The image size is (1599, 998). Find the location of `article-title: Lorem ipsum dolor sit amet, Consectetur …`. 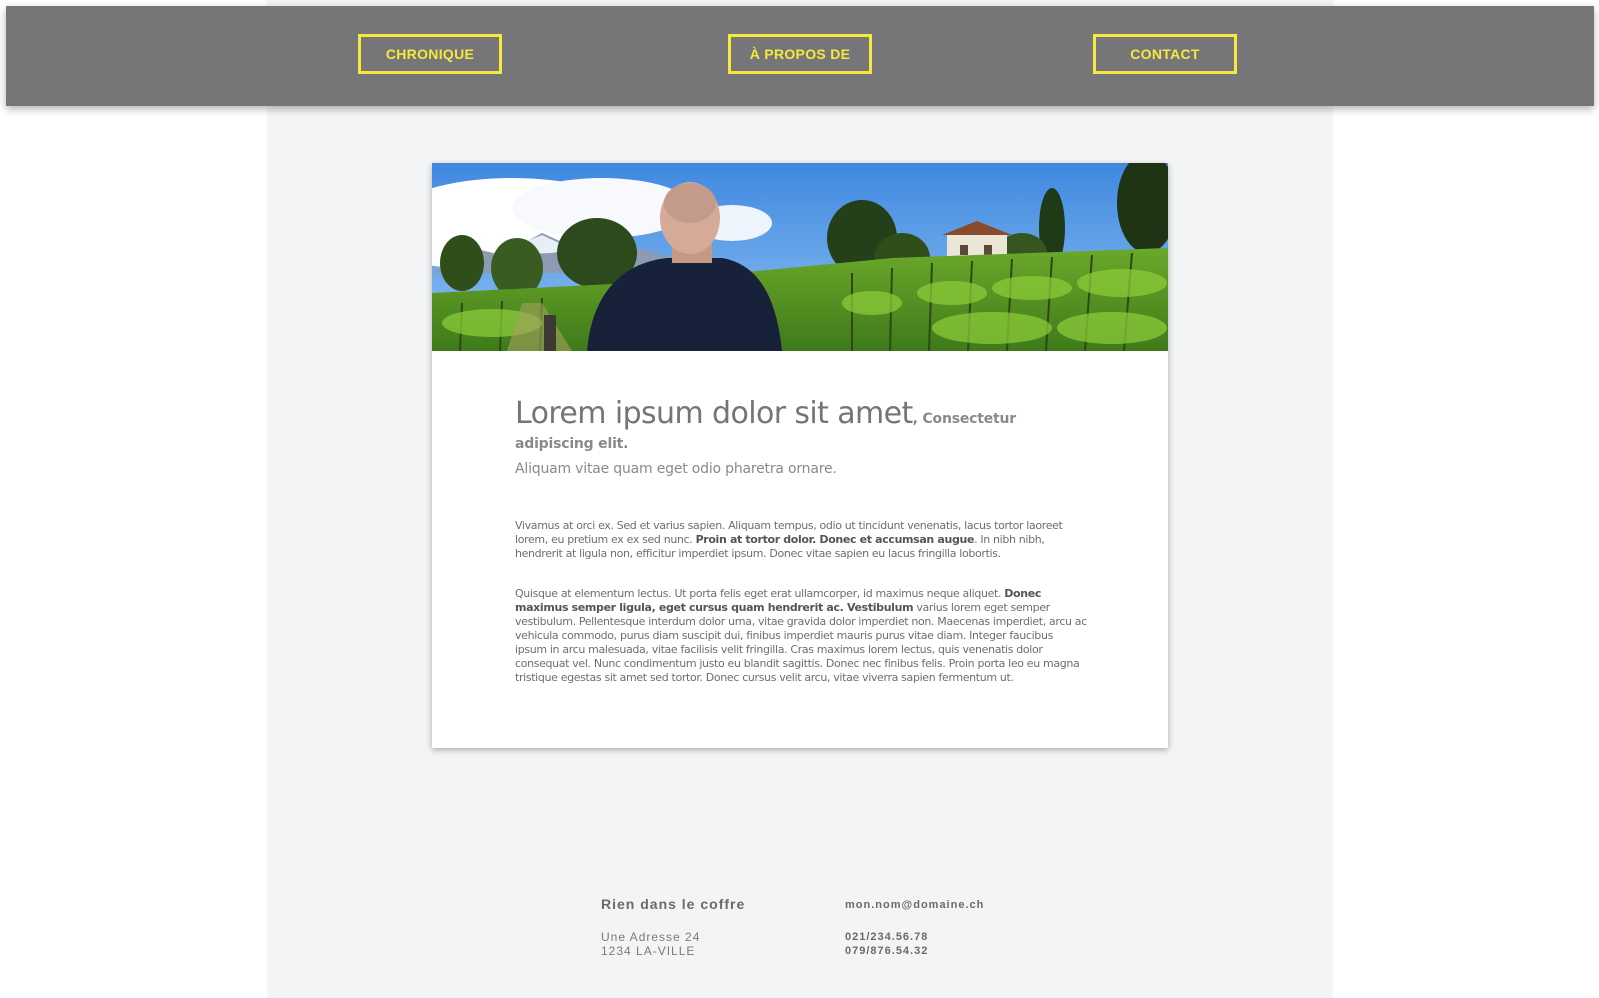

article-title: Lorem ipsum dolor sit amet, Consectetur … is located at coordinates (801, 426).